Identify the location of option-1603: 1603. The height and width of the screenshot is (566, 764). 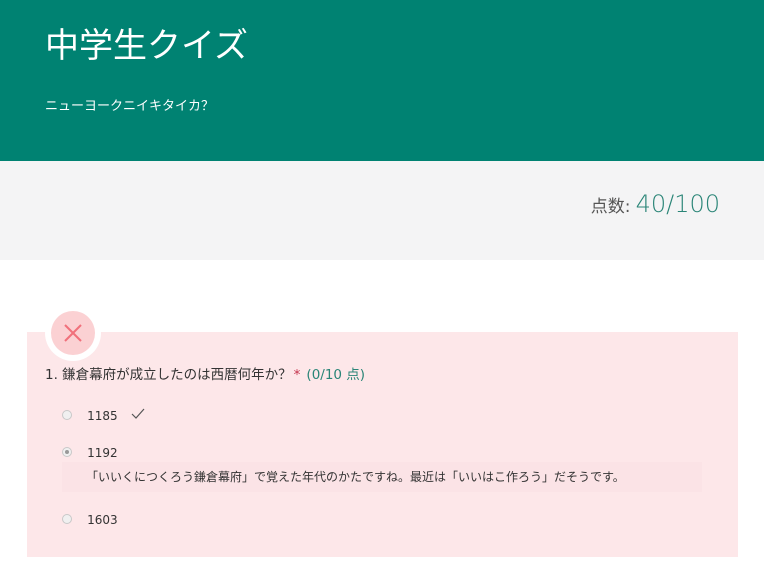
(90, 518).